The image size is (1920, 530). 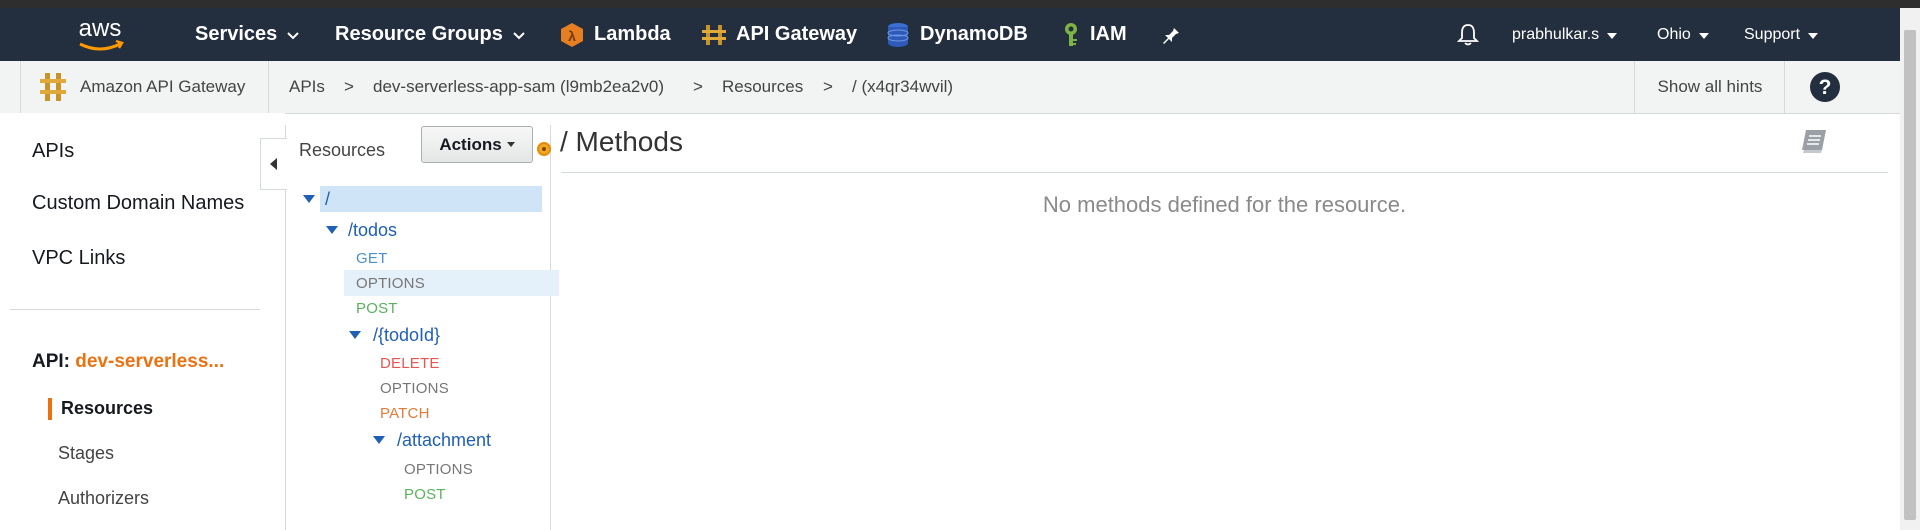 What do you see at coordinates (1171, 34) in the screenshot?
I see `pin-icon` at bounding box center [1171, 34].